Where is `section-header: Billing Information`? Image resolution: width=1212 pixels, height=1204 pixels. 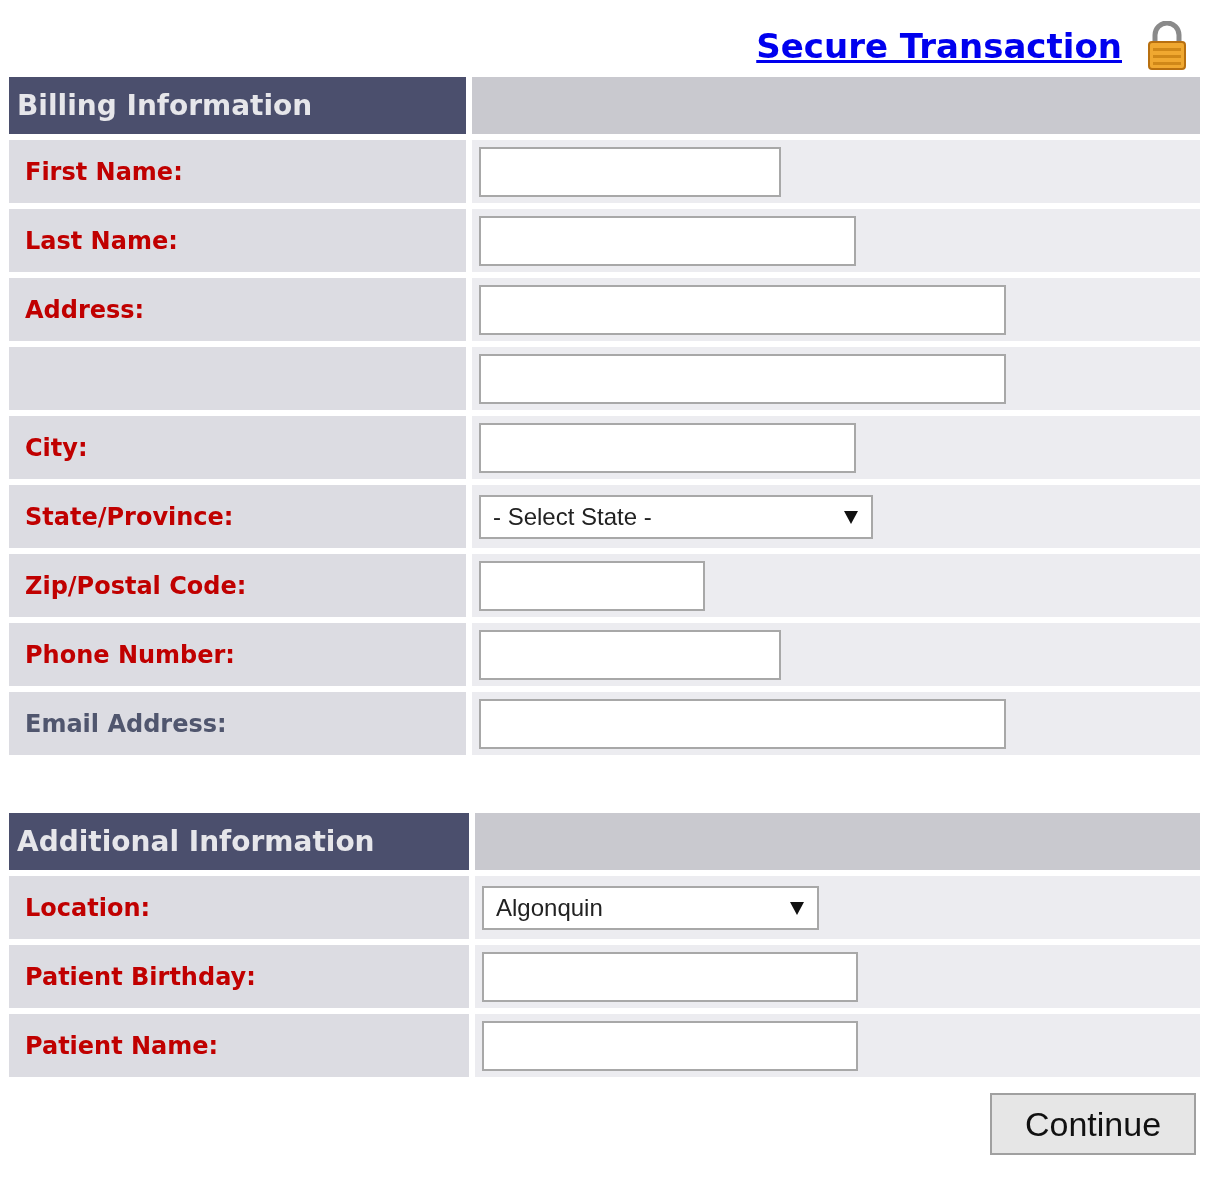
section-header: Billing Information is located at coordinates (237, 105).